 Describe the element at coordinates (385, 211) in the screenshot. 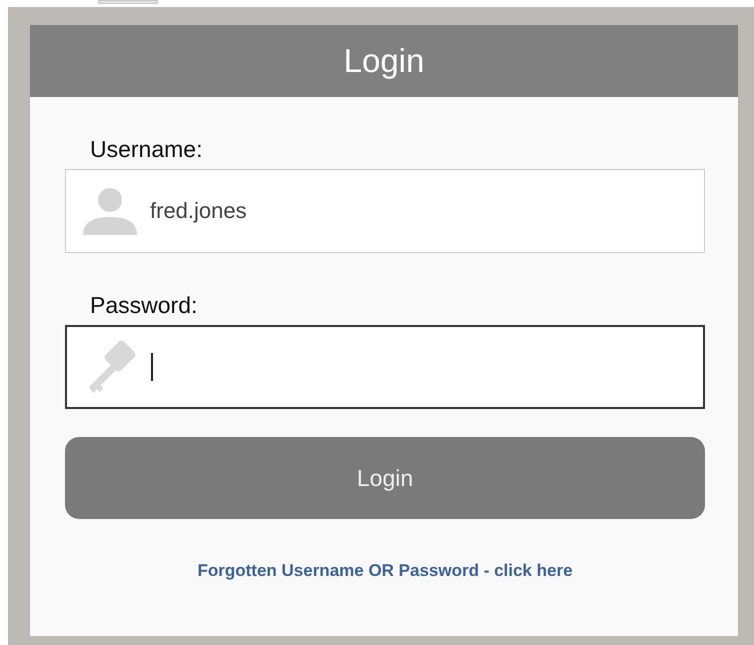

I see `input-field: fred.jones` at that location.